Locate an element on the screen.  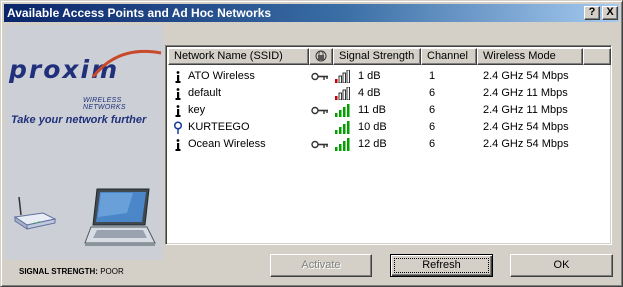
laptop-icon is located at coordinates (120, 217).